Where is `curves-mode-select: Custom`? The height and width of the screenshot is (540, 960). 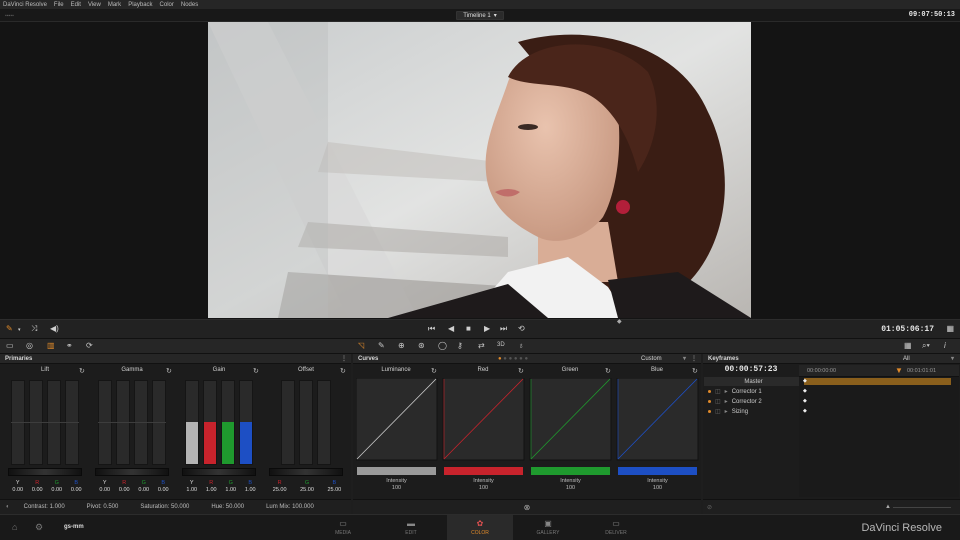
curves-mode-select: Custom is located at coordinates (651, 359).